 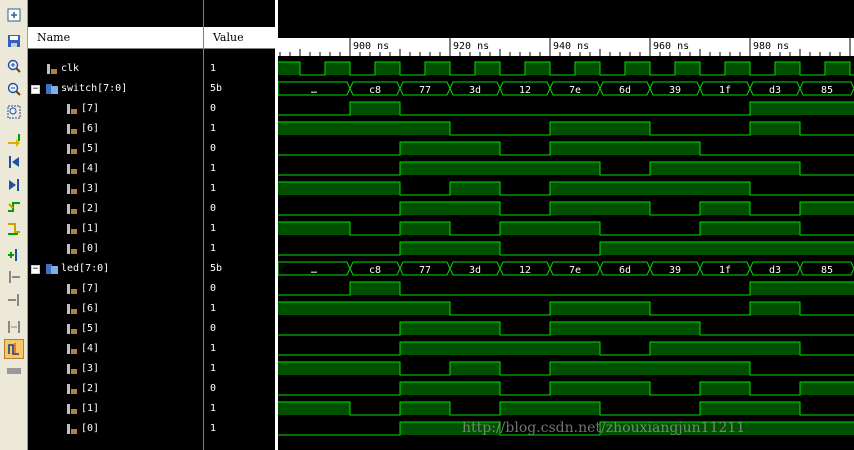 I want to click on ruler-label: 960 ns, so click(x=671, y=46).